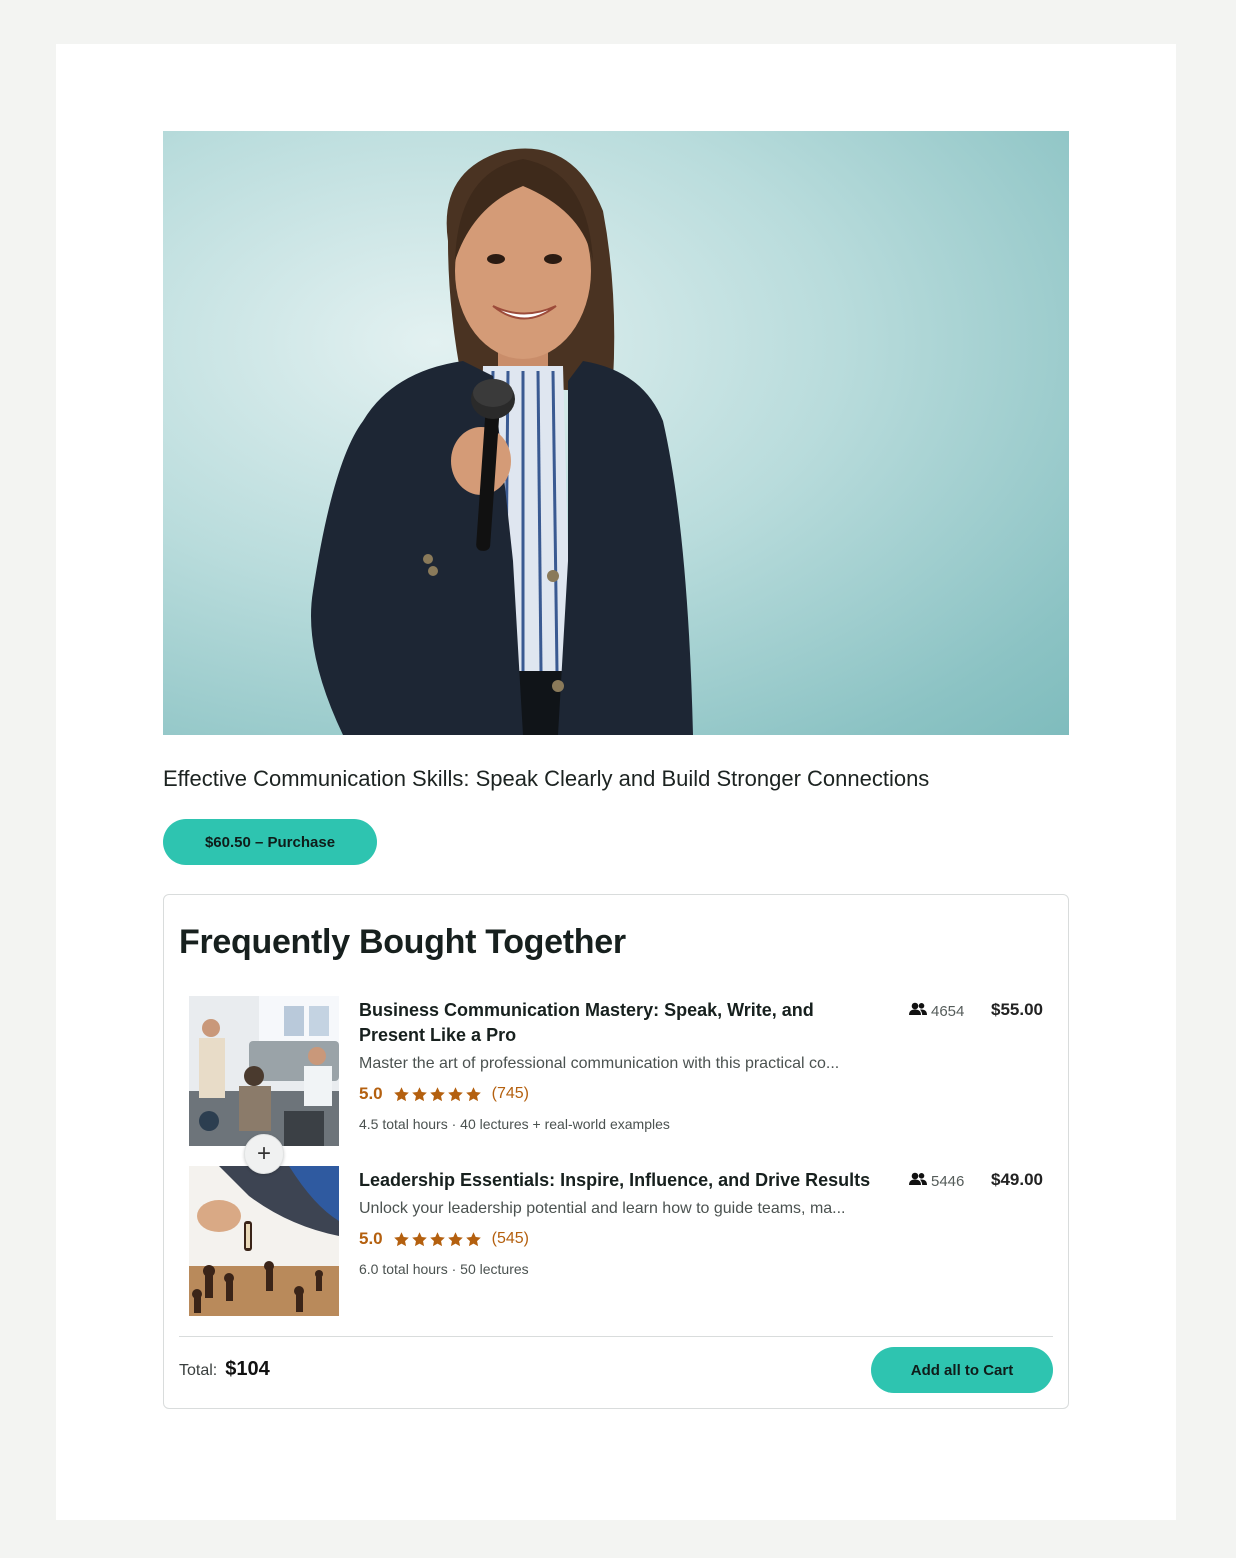 This screenshot has height=1558, width=1236. I want to click on student-count-value: 4654, so click(948, 1011).